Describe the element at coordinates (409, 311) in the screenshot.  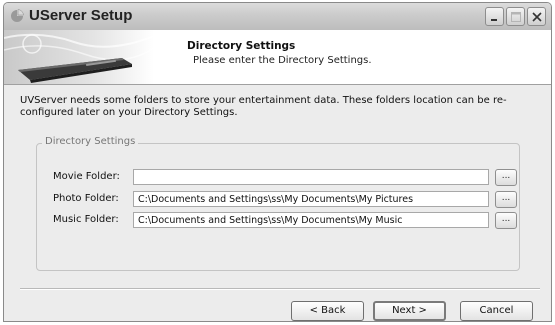
I see `next-button: Next >` at that location.